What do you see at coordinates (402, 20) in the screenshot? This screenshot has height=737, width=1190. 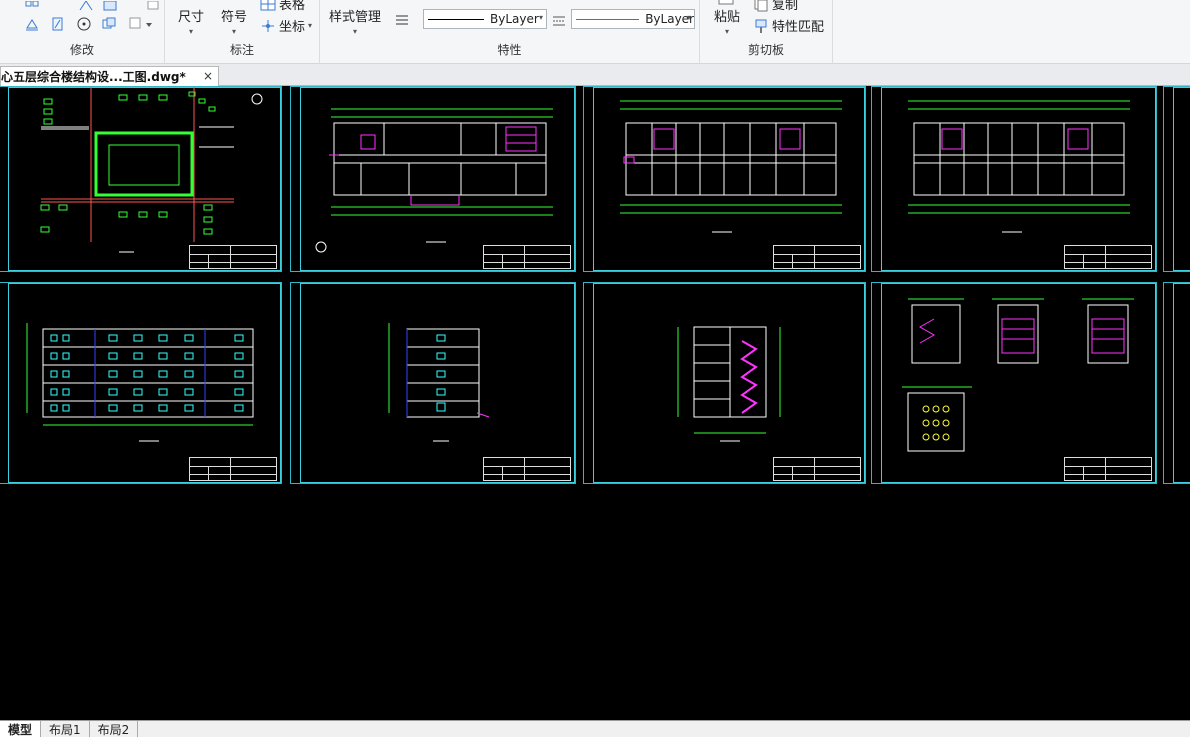 I see `lineweight-icon` at bounding box center [402, 20].